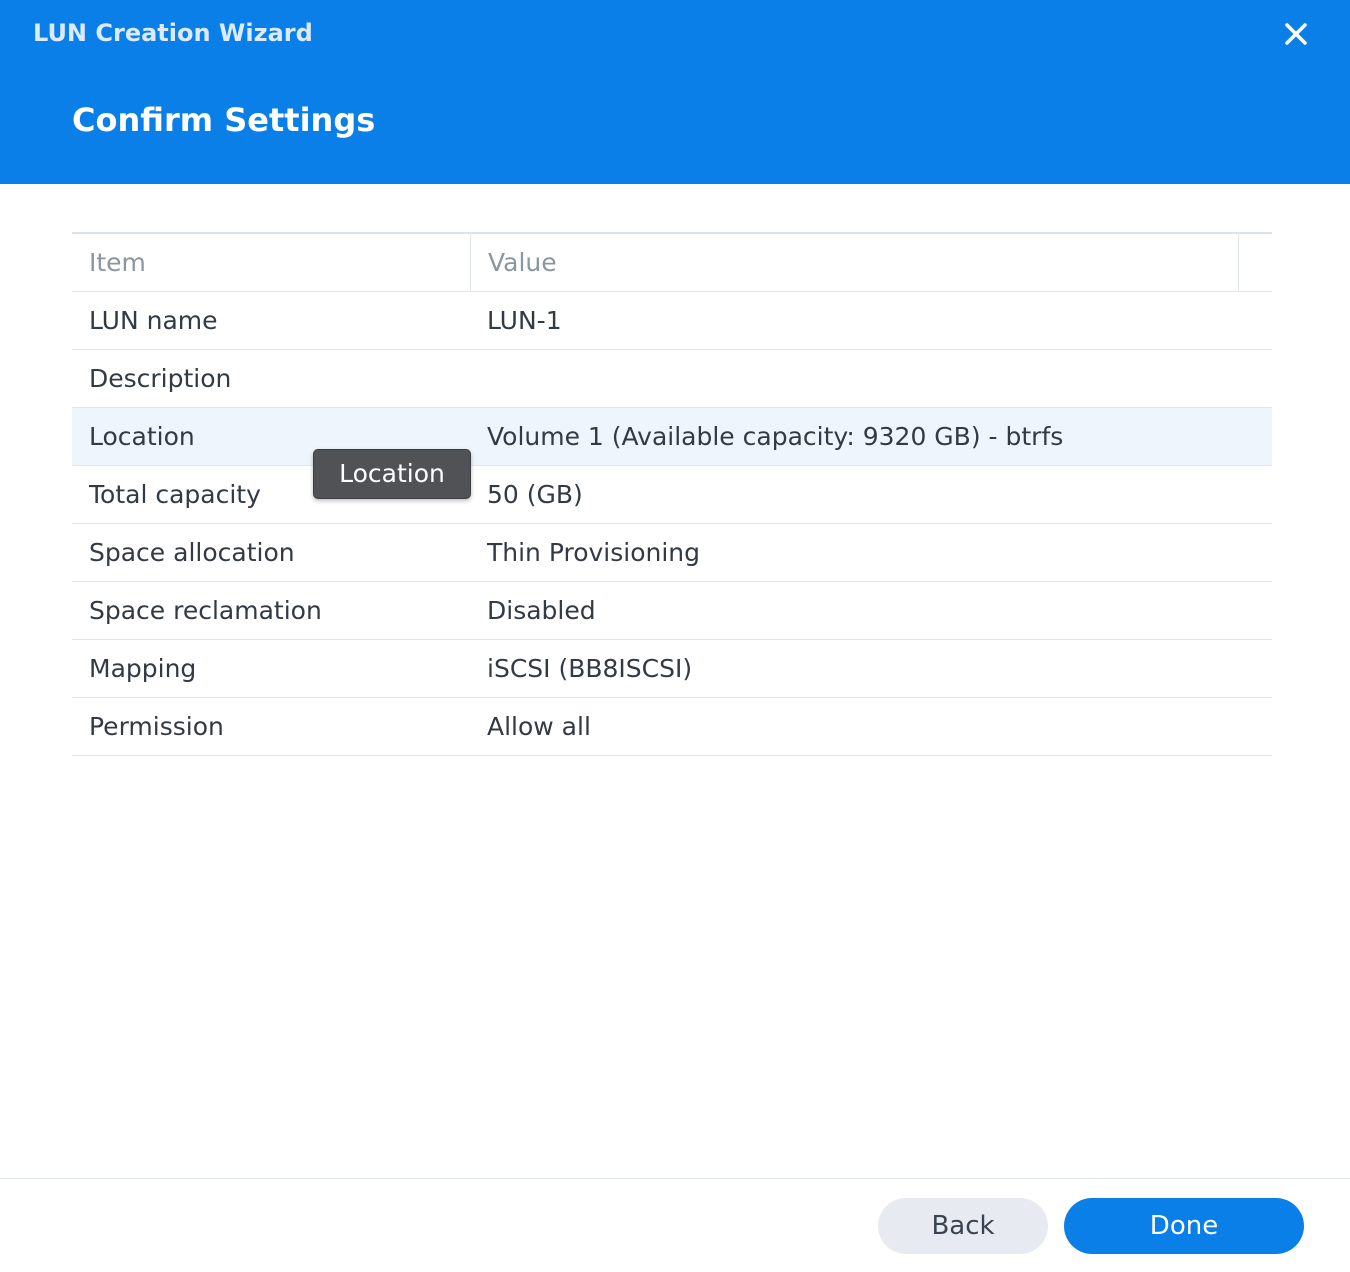 The height and width of the screenshot is (1272, 1350). Describe the element at coordinates (963, 1226) in the screenshot. I see `back-button: Back` at that location.